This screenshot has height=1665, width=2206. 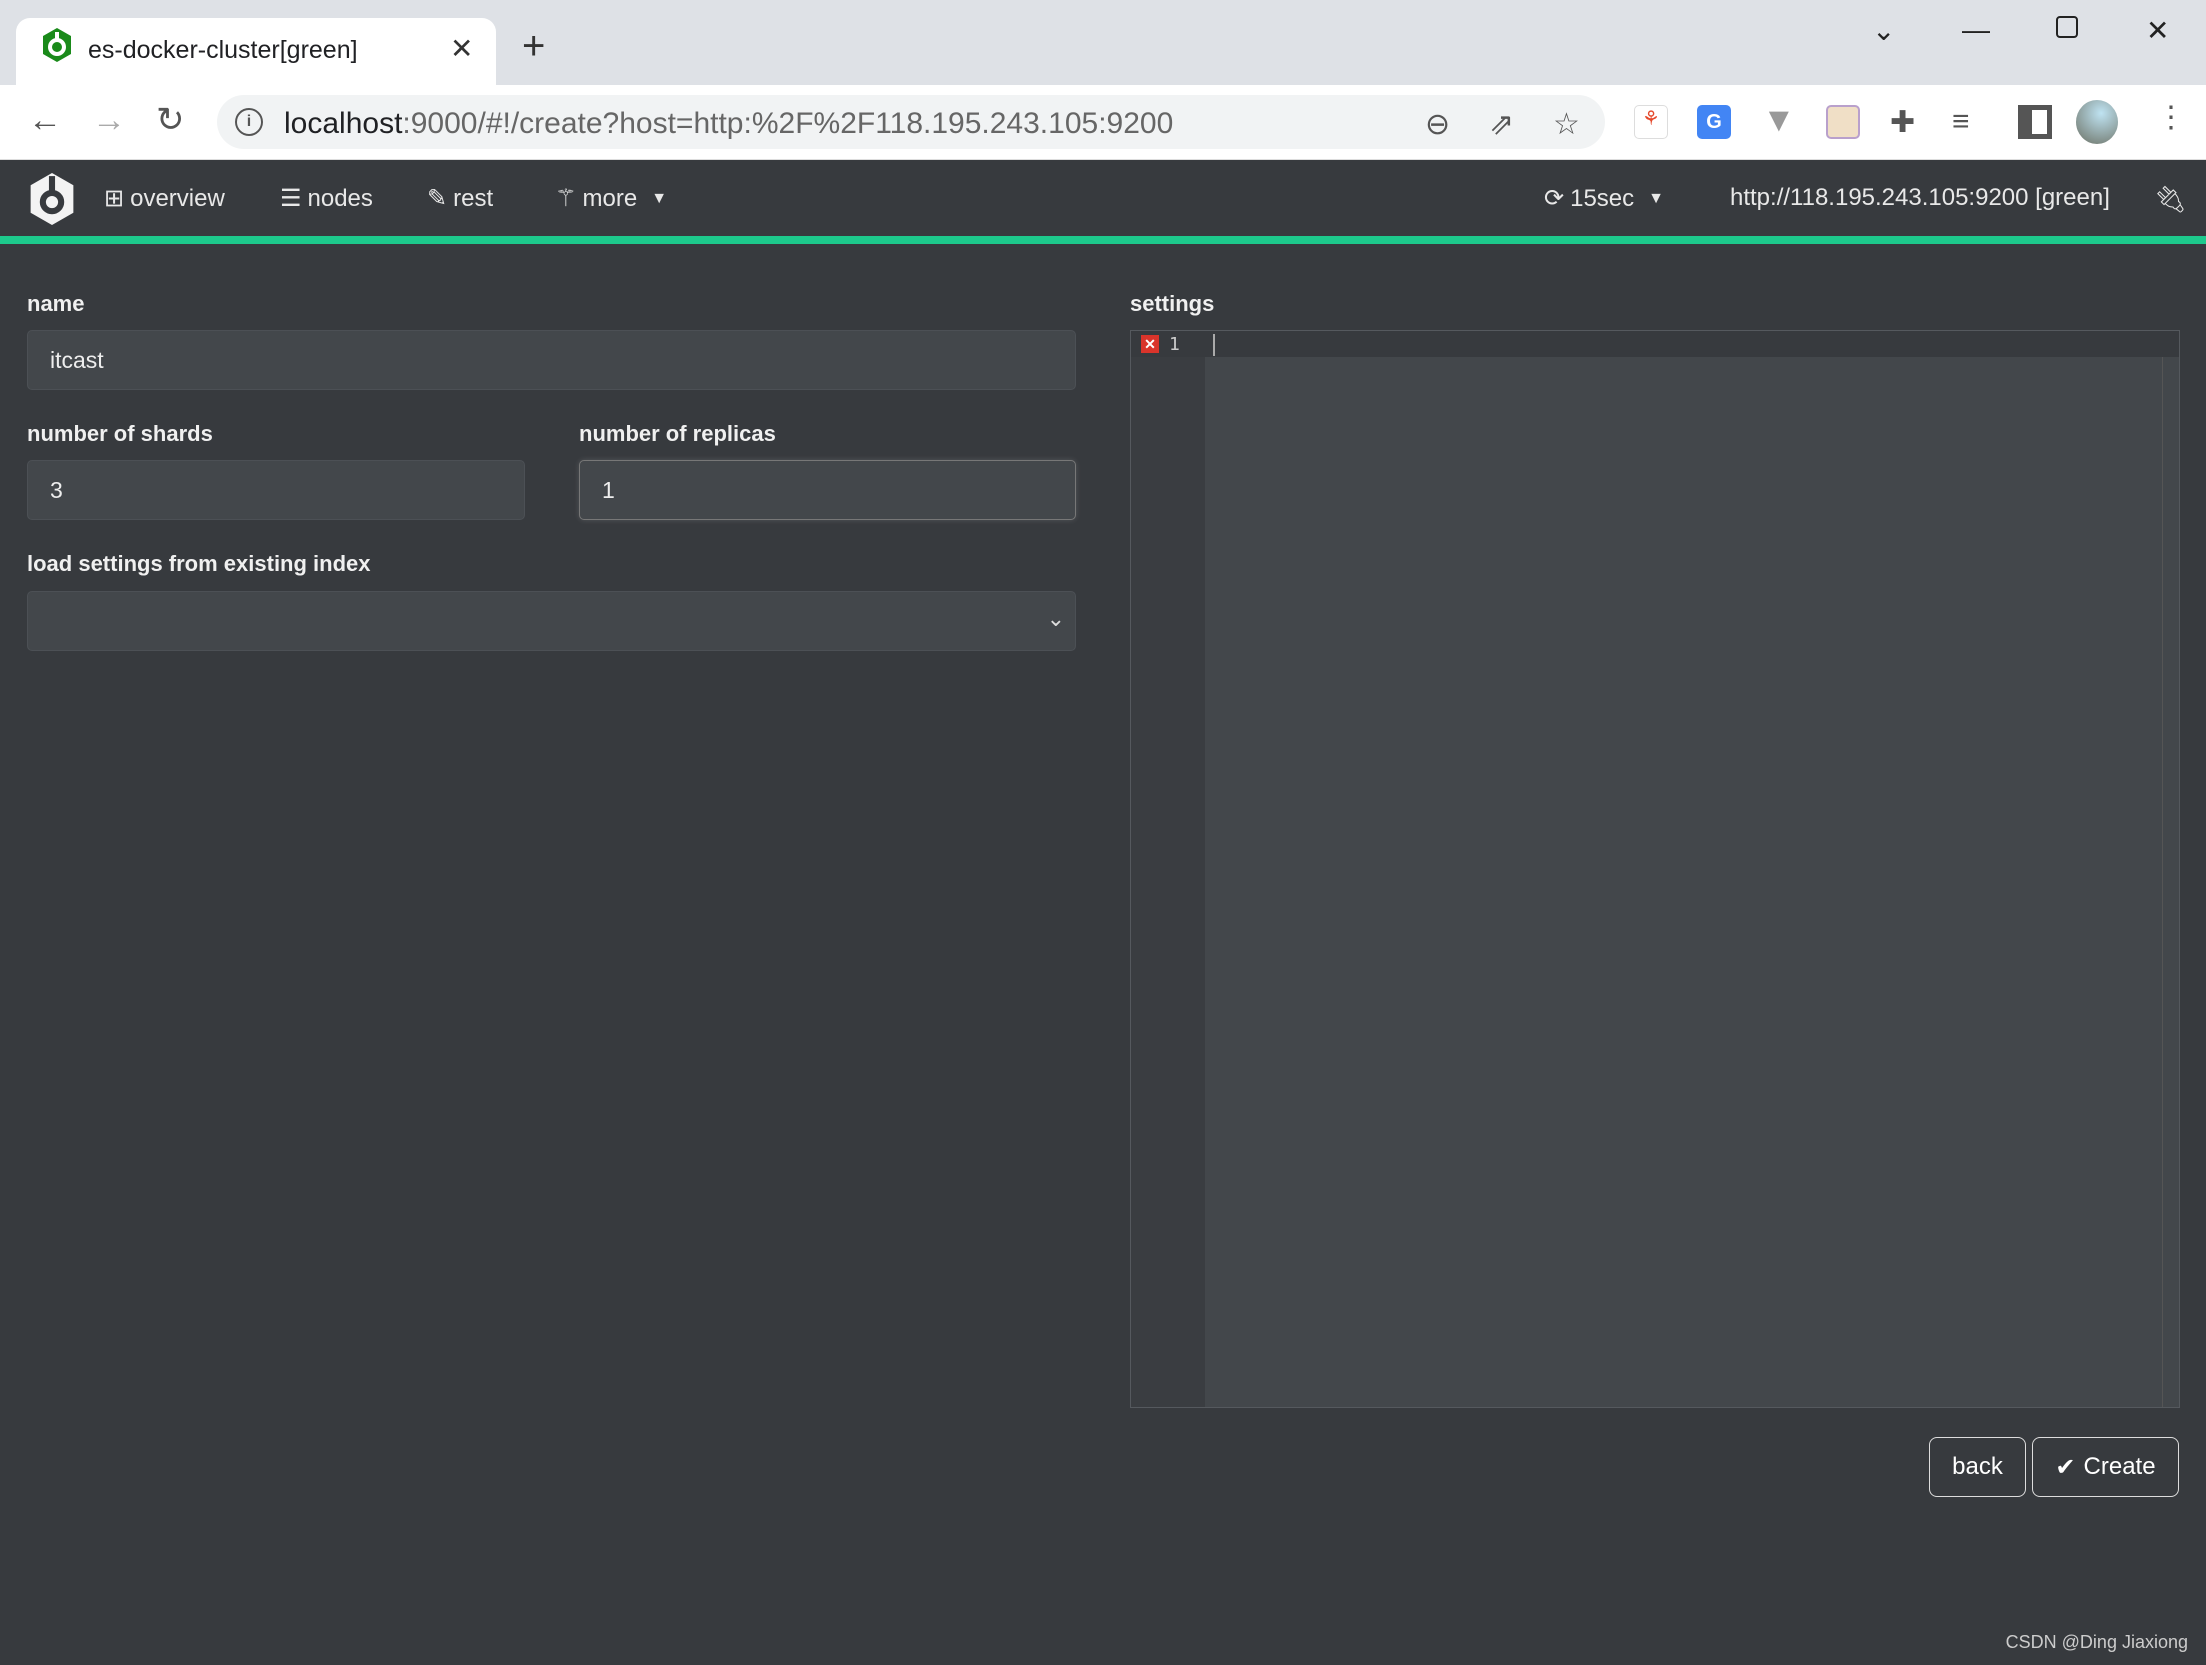 I want to click on new-tab-icon: +, so click(x=533, y=46).